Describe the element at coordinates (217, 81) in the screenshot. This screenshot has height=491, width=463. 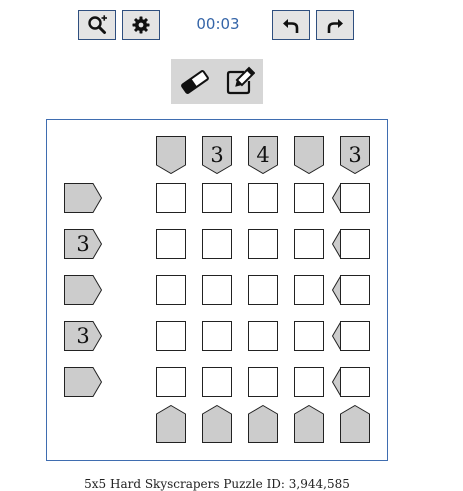
I see `tool-panel` at that location.